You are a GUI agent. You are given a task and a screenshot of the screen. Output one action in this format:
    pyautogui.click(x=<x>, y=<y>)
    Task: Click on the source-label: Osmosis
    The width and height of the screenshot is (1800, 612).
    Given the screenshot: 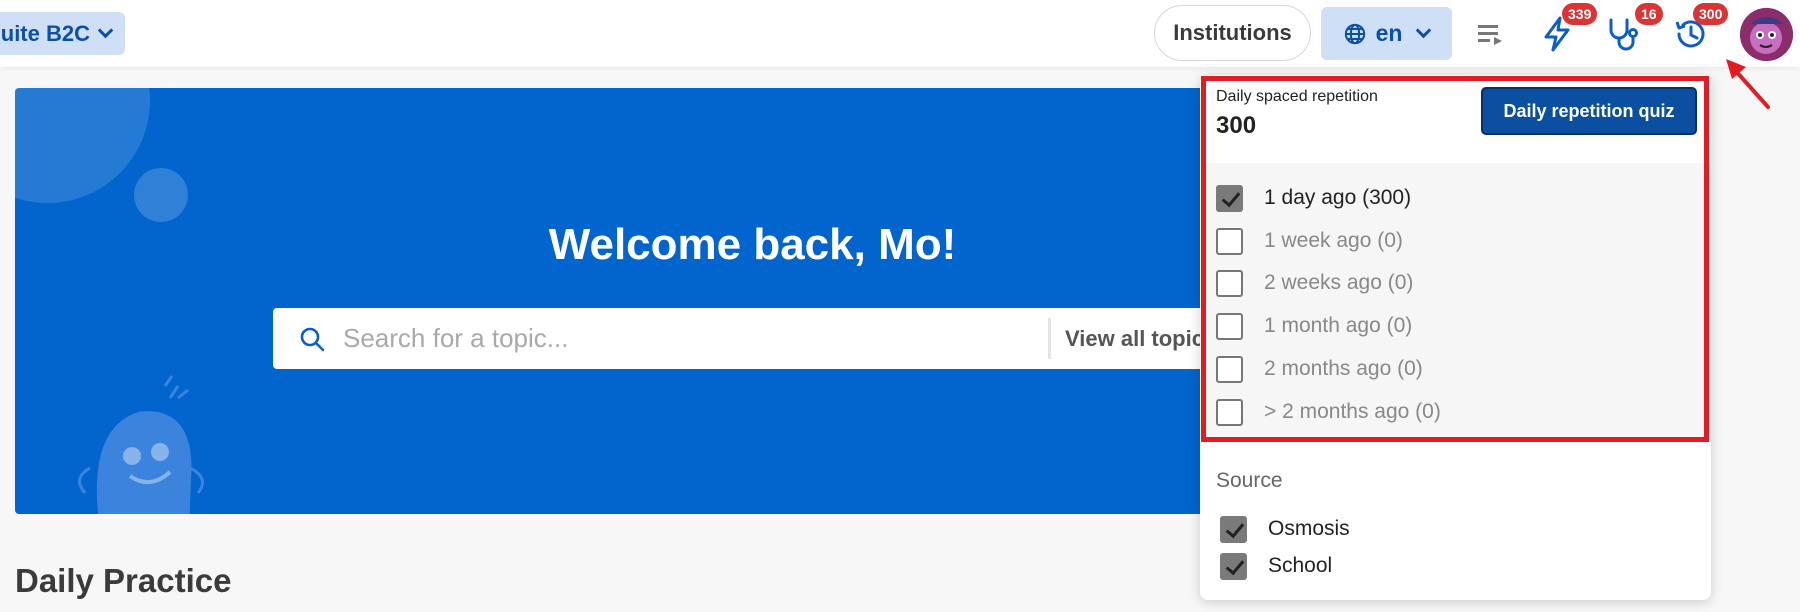 What is the action you would take?
    pyautogui.click(x=1309, y=528)
    